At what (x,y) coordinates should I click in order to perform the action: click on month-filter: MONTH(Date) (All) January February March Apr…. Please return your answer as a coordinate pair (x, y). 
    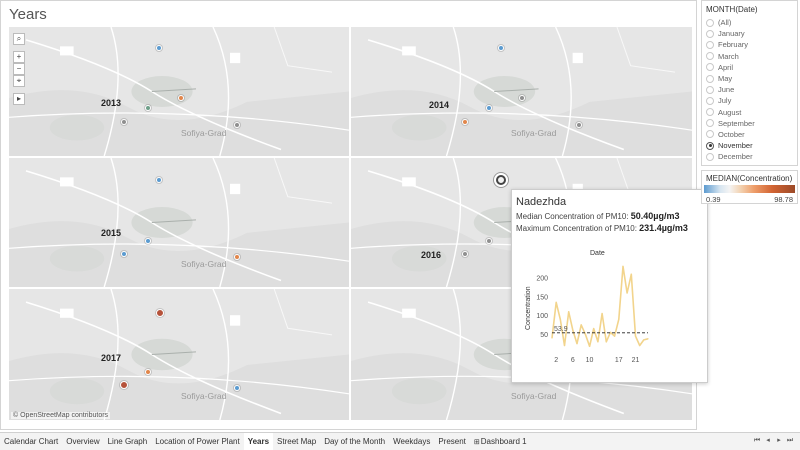
    Looking at the image, I should click on (749, 83).